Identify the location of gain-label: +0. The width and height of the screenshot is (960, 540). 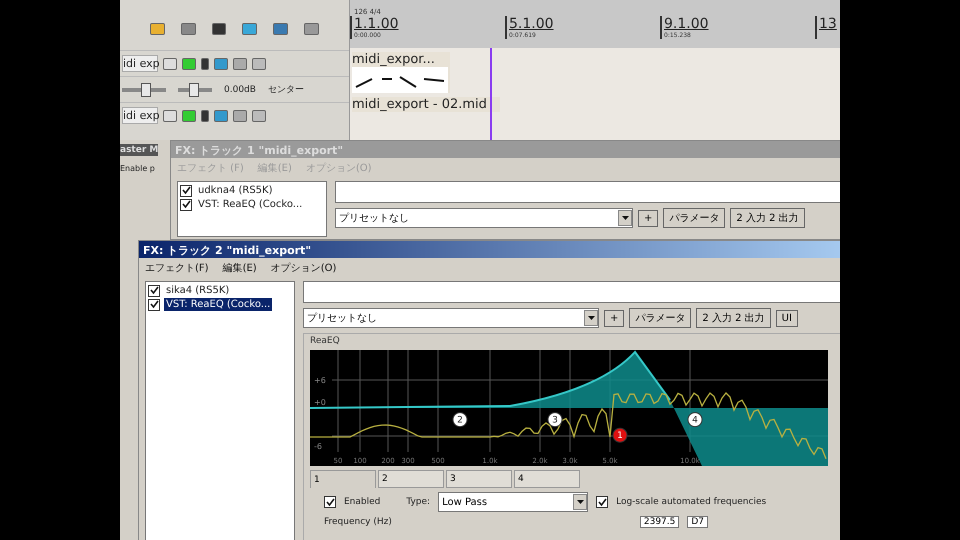
(320, 402).